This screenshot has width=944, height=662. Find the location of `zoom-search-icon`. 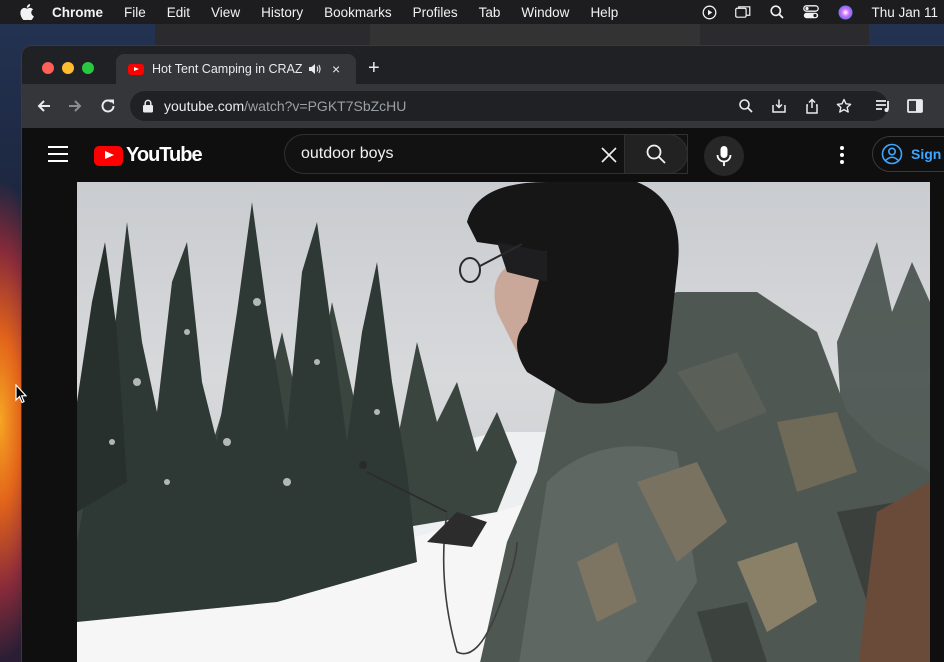

zoom-search-icon is located at coordinates (746, 106).